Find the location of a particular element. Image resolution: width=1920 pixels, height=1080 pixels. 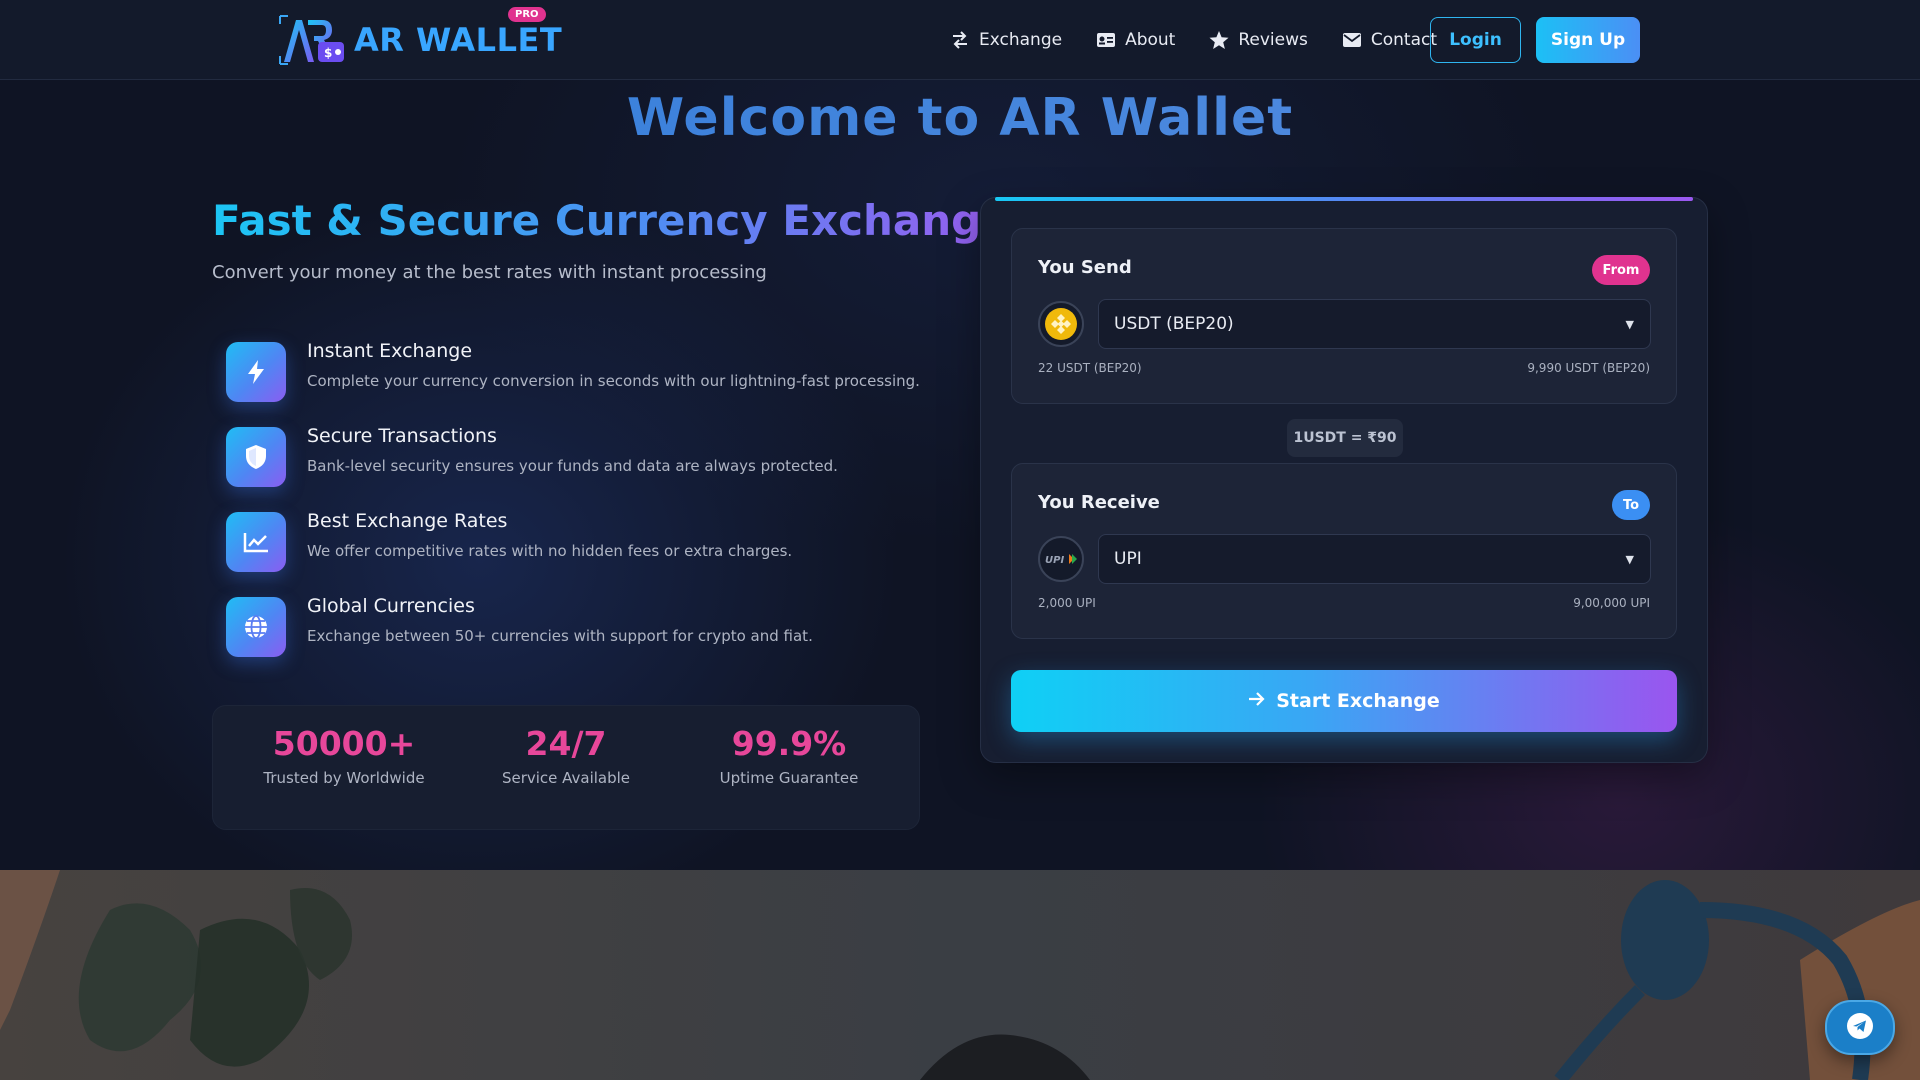

feature-title: Instant Exchange is located at coordinates (390, 351).